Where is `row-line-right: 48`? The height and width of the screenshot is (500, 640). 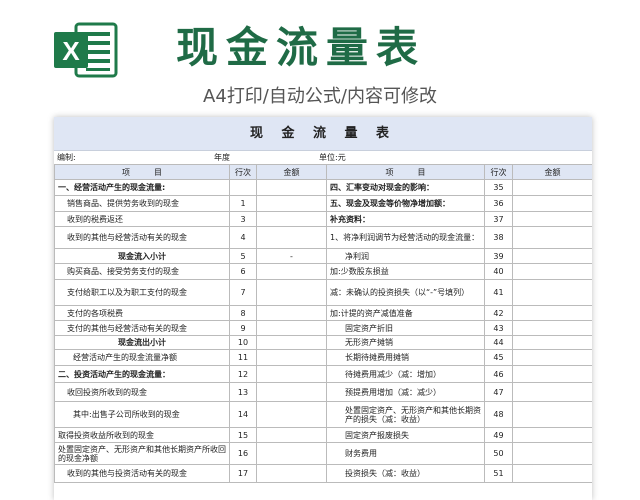
row-line-right: 48 is located at coordinates (498, 414).